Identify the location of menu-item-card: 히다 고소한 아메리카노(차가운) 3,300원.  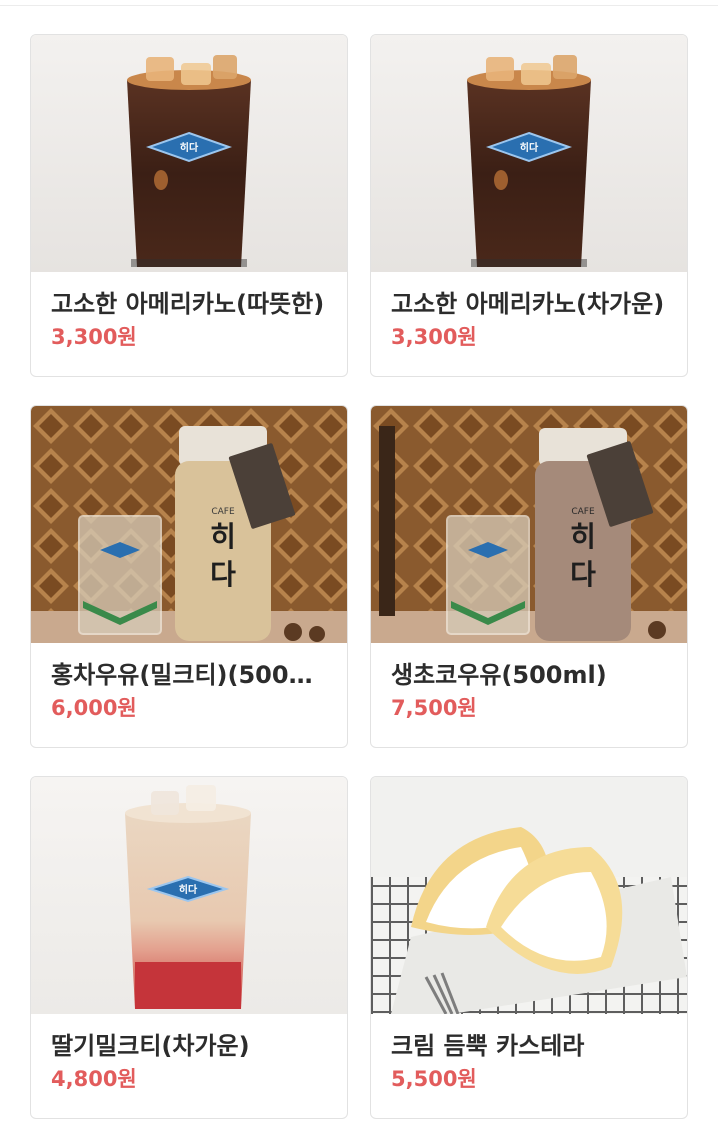
(529, 205).